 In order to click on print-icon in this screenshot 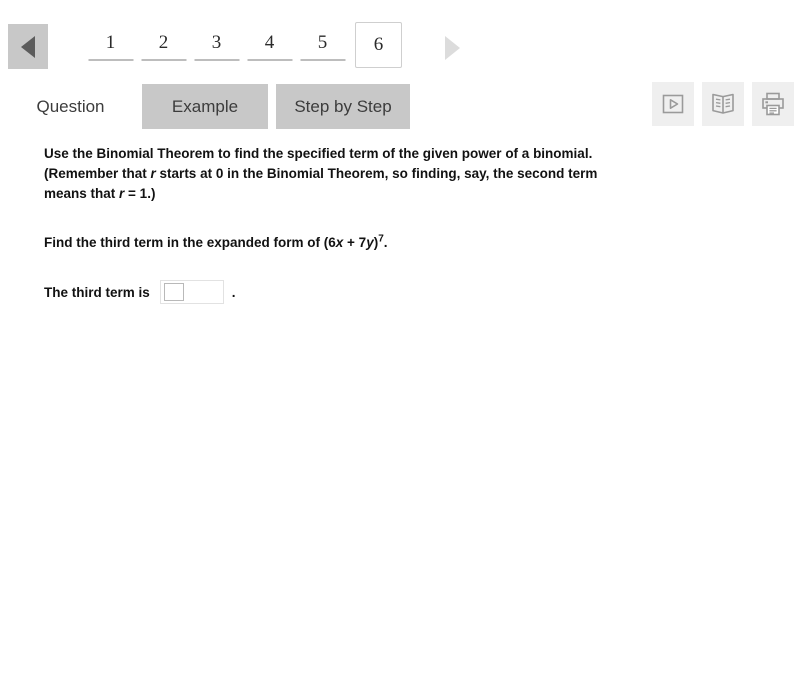, I will do `click(773, 104)`.